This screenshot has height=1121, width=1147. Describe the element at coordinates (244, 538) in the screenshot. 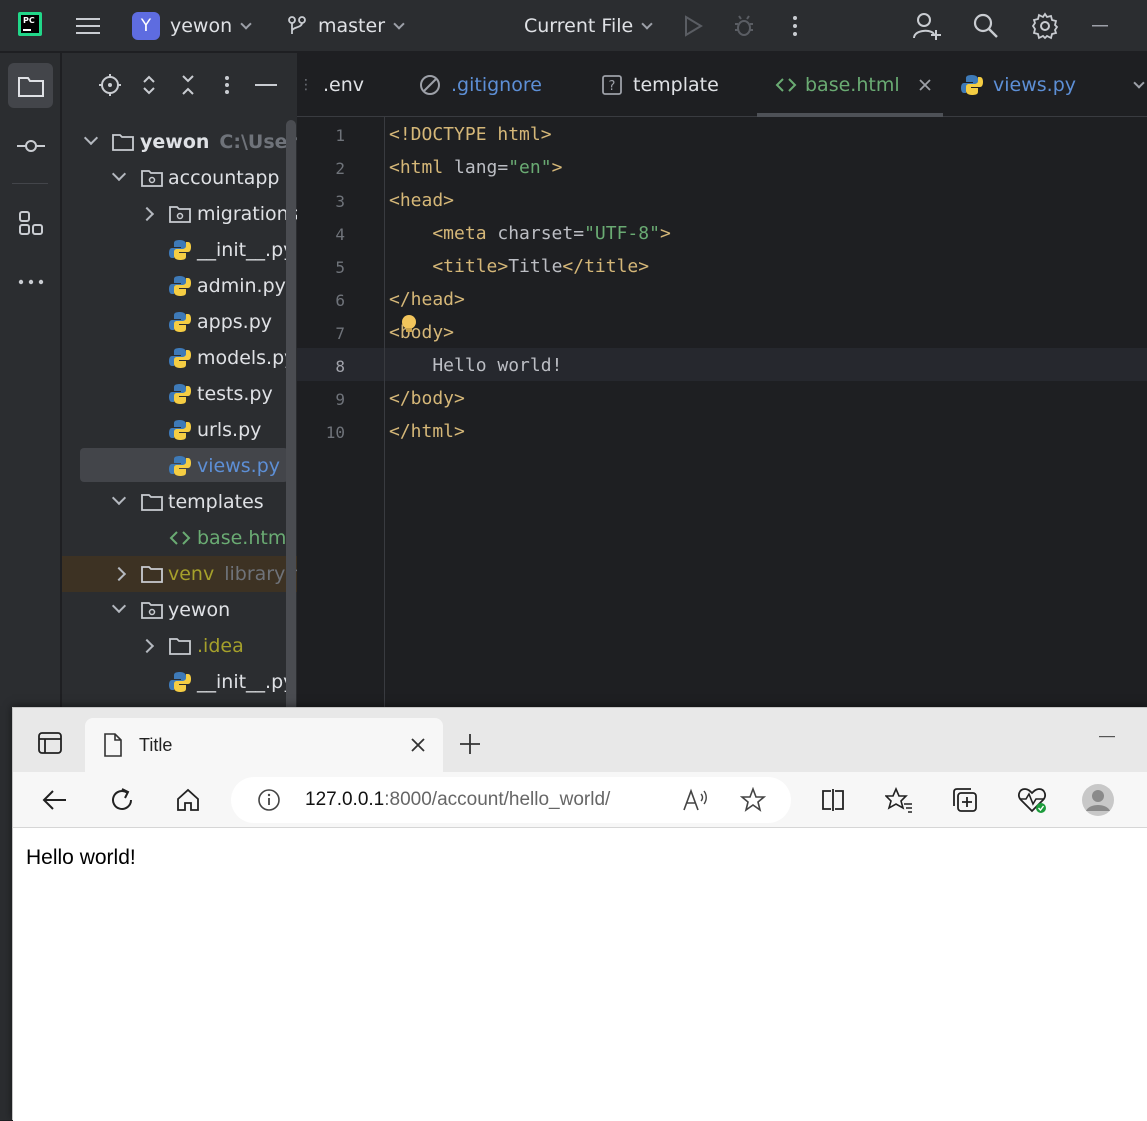

I see `tree-item-label: base.html` at that location.